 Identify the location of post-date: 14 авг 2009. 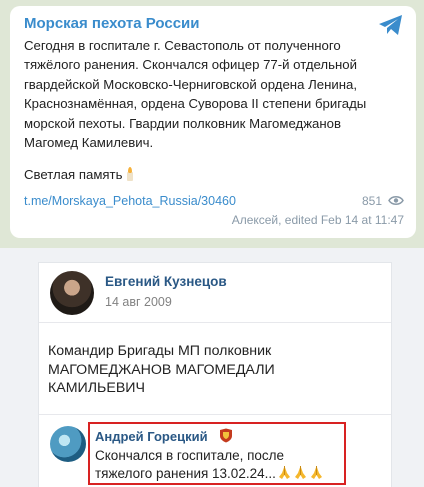
(138, 302).